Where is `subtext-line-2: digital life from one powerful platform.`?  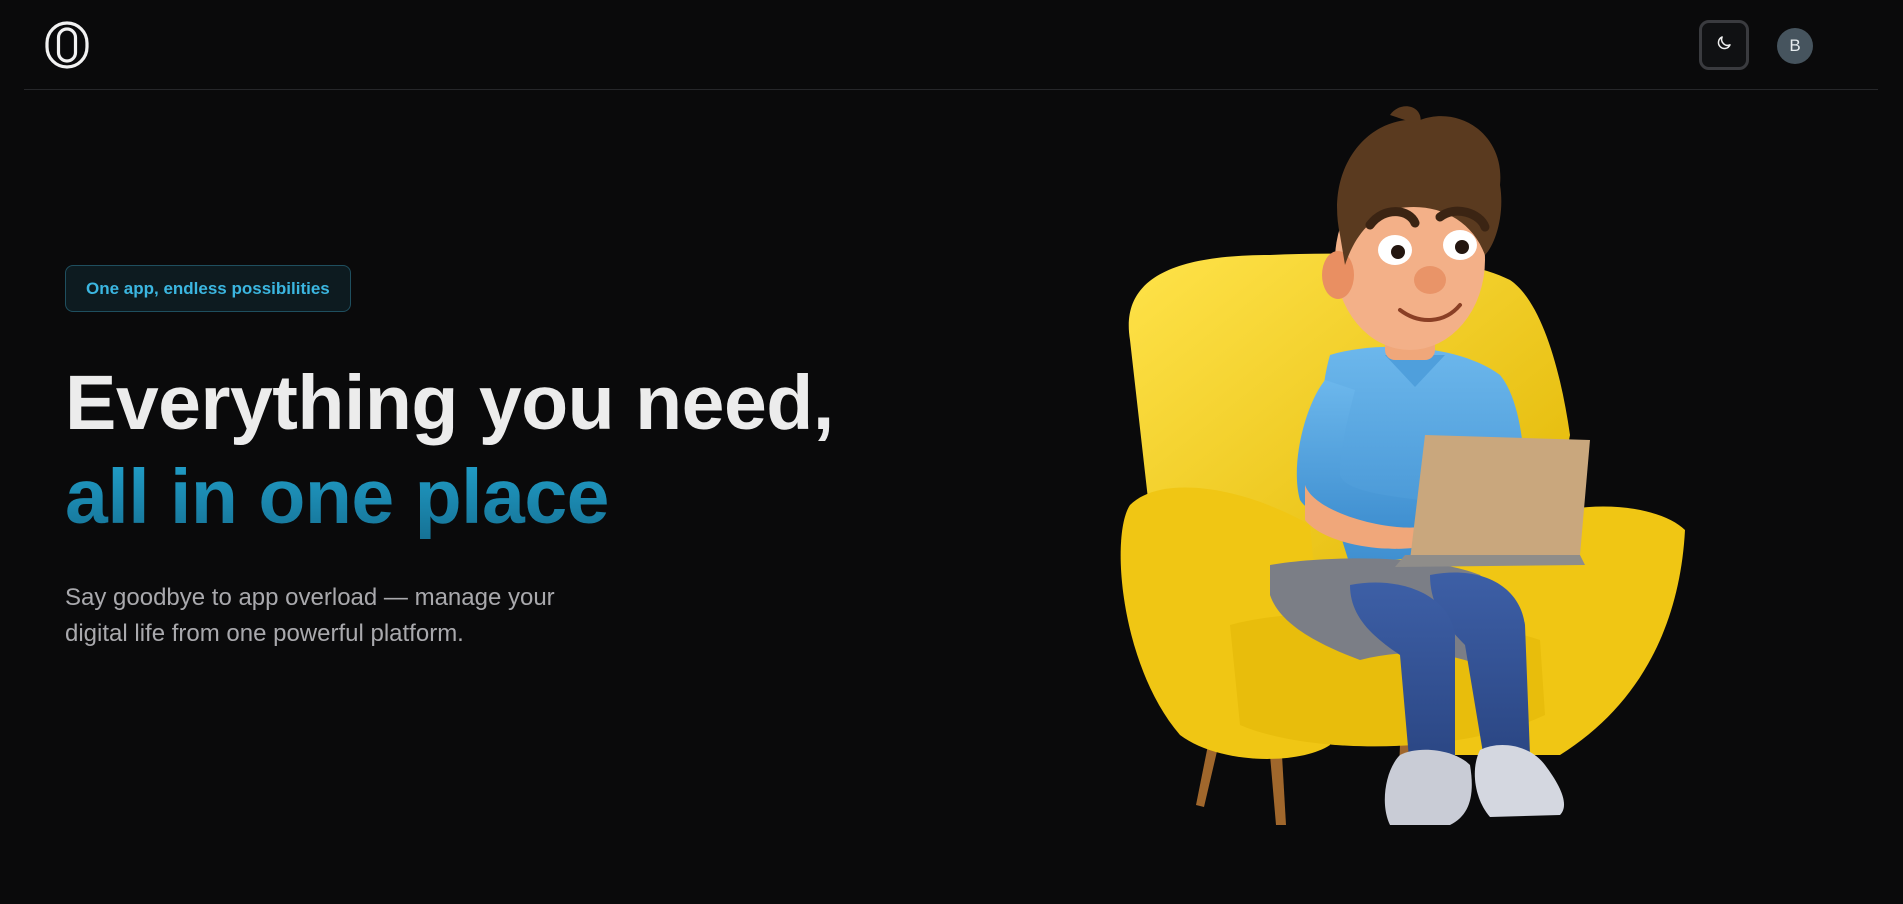
subtext-line-2: digital life from one powerful platform. is located at coordinates (264, 633).